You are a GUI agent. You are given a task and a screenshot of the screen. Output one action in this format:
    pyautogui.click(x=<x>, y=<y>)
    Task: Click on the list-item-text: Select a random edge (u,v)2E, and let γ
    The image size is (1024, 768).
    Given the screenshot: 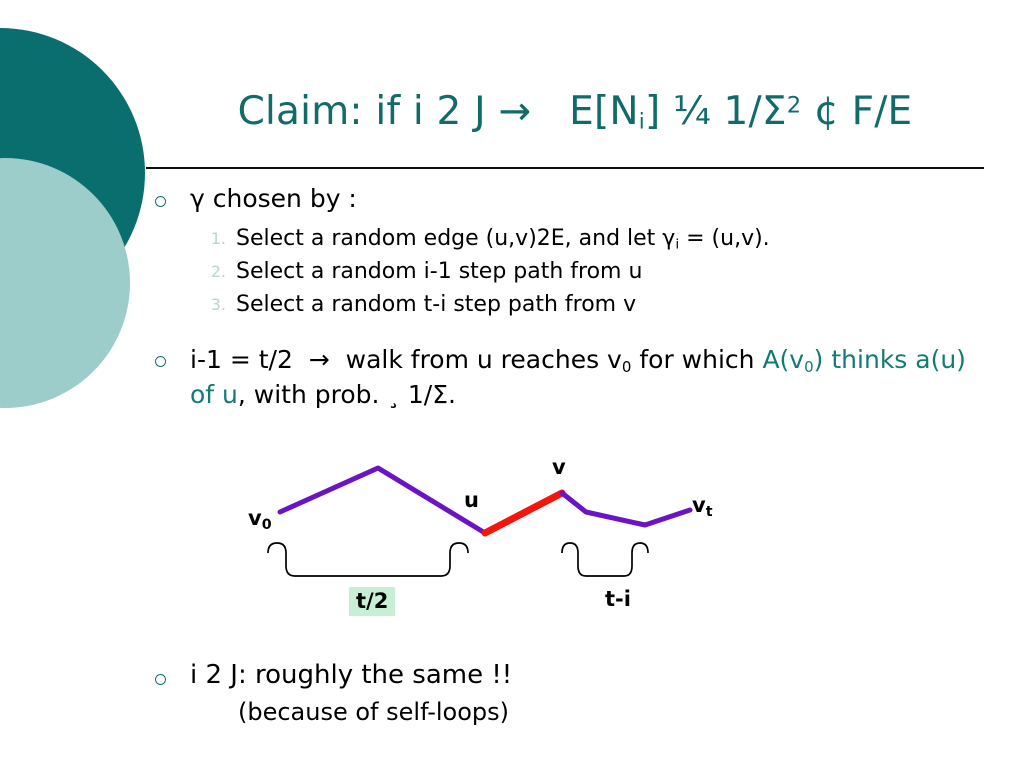 What is the action you would take?
    pyautogui.click(x=456, y=238)
    